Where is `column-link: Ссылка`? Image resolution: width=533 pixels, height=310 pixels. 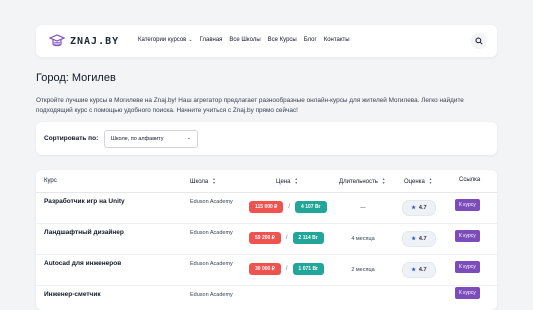
column-link: Ссылка is located at coordinates (469, 180).